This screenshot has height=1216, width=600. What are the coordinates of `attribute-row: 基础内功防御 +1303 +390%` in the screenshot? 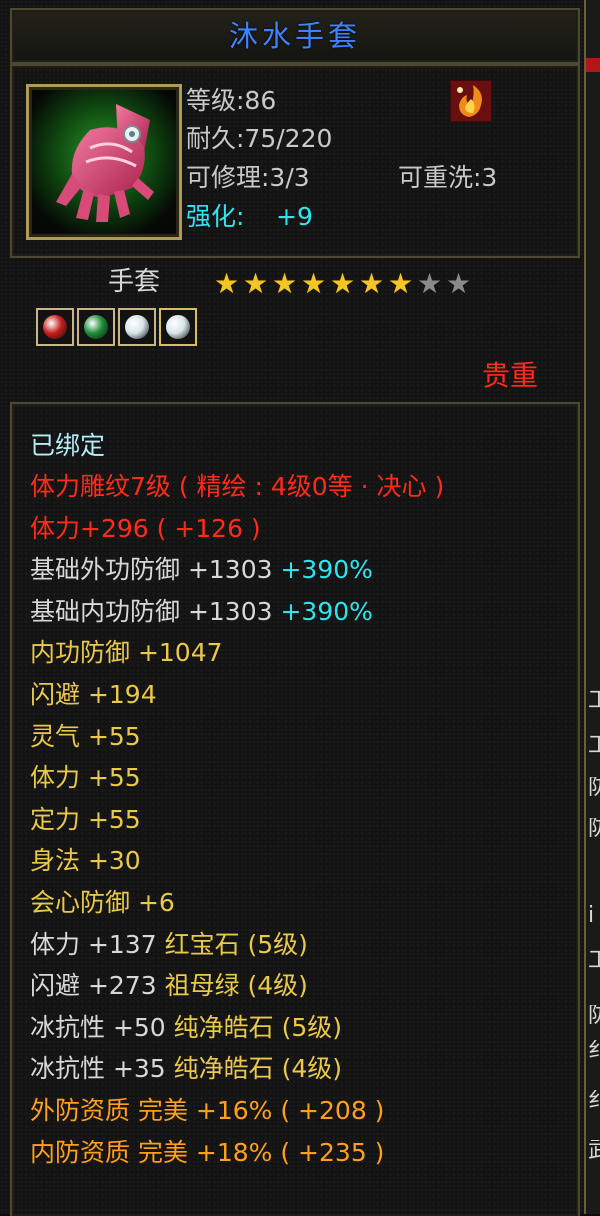 It's located at (201, 612).